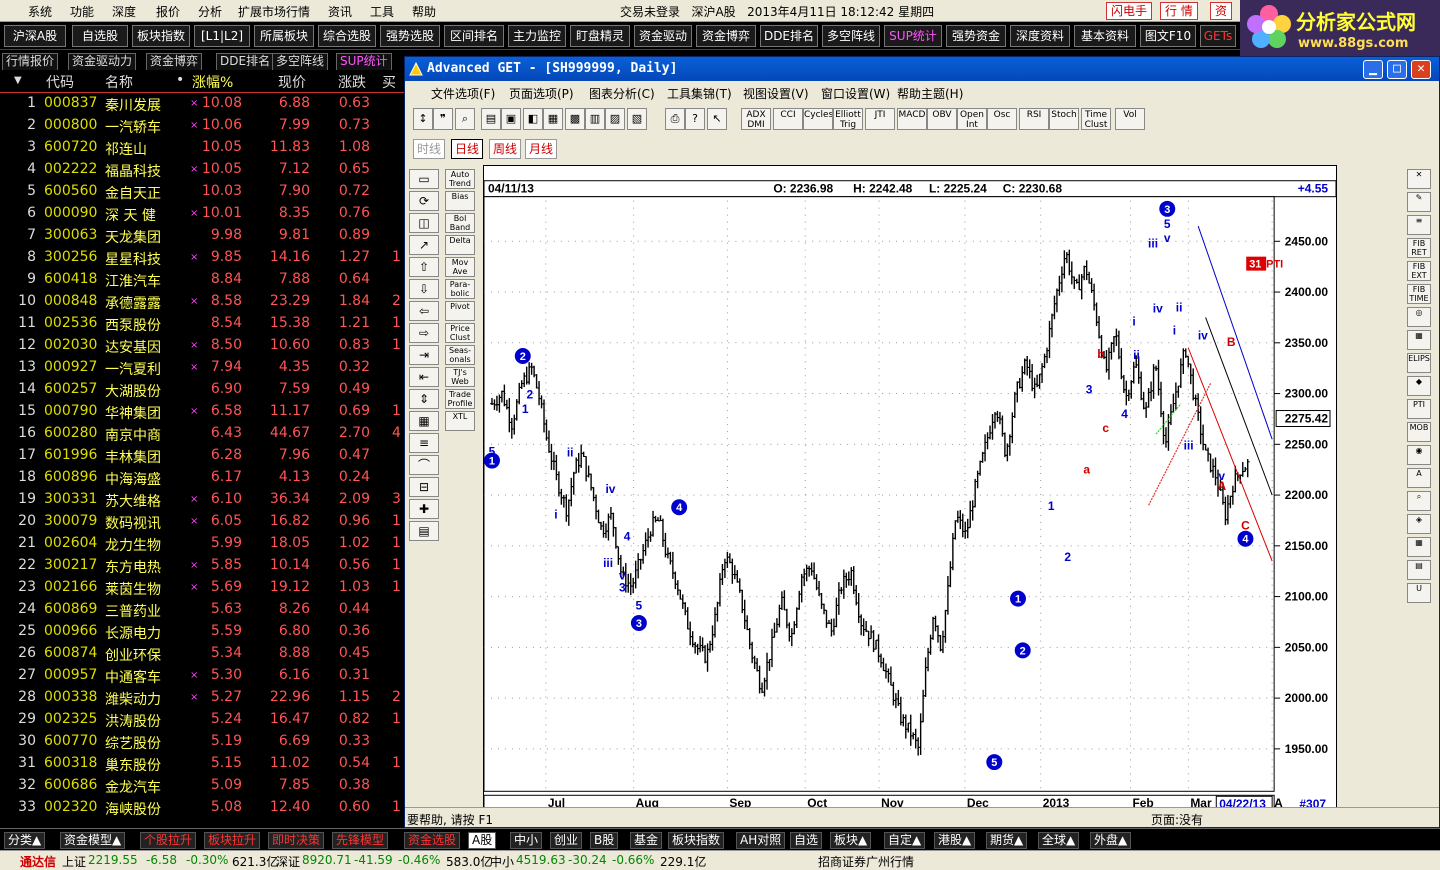  Describe the element at coordinates (340, 11) in the screenshot. I see `menu-6: 资讯` at that location.